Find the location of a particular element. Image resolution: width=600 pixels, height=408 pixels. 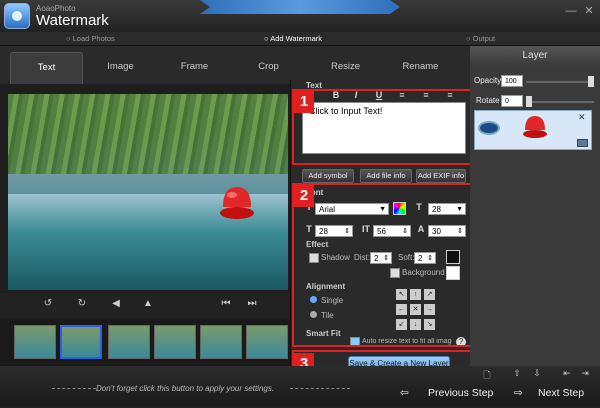

rotate-slider-thumb is located at coordinates (529, 101).